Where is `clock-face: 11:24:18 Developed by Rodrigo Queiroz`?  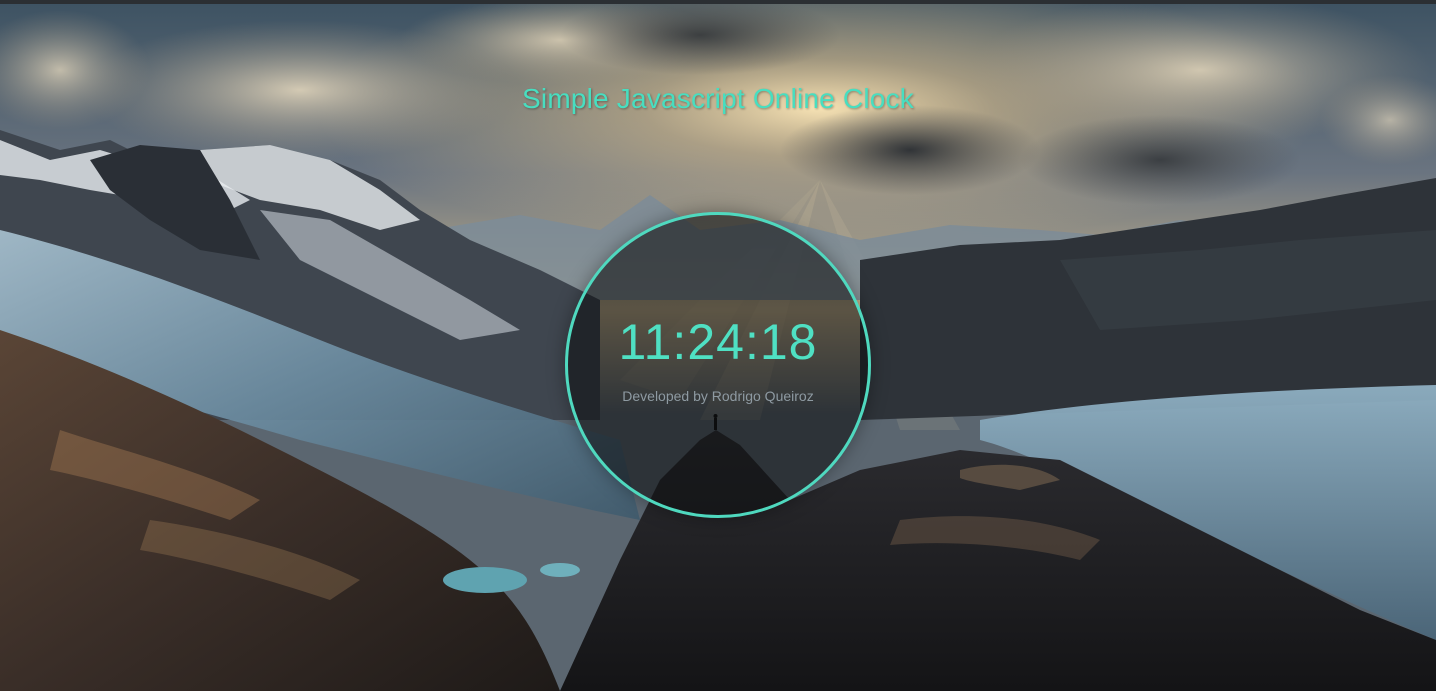 clock-face: 11:24:18 Developed by Rodrigo Queiroz is located at coordinates (718, 365).